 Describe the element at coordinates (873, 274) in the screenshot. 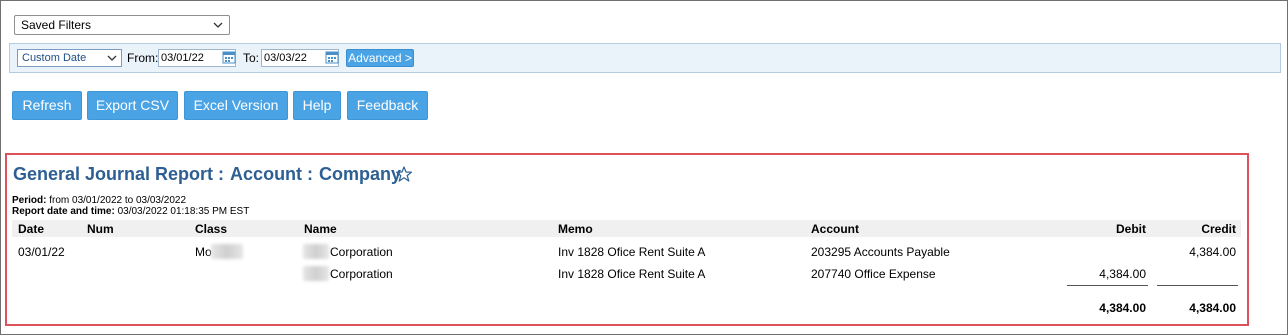

I see `cell-account: 207740 Office Expense` at that location.